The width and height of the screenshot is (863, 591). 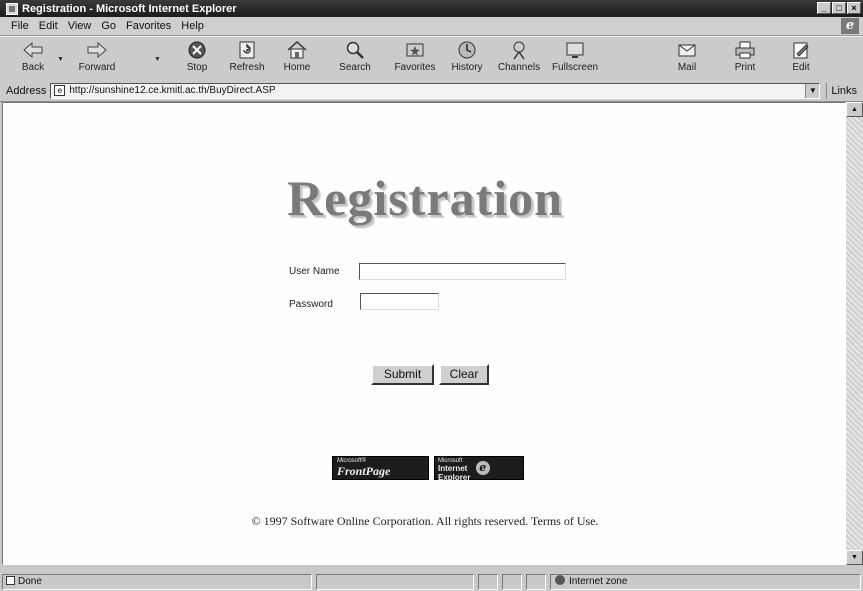 I want to click on page-heading: Registration, so click(x=425, y=198).